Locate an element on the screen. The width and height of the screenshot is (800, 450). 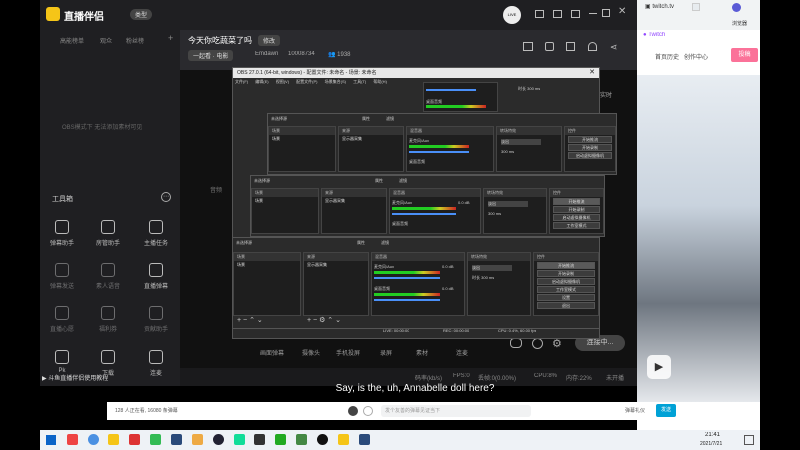
menu-file: 文件(F) is located at coordinates (241, 81).